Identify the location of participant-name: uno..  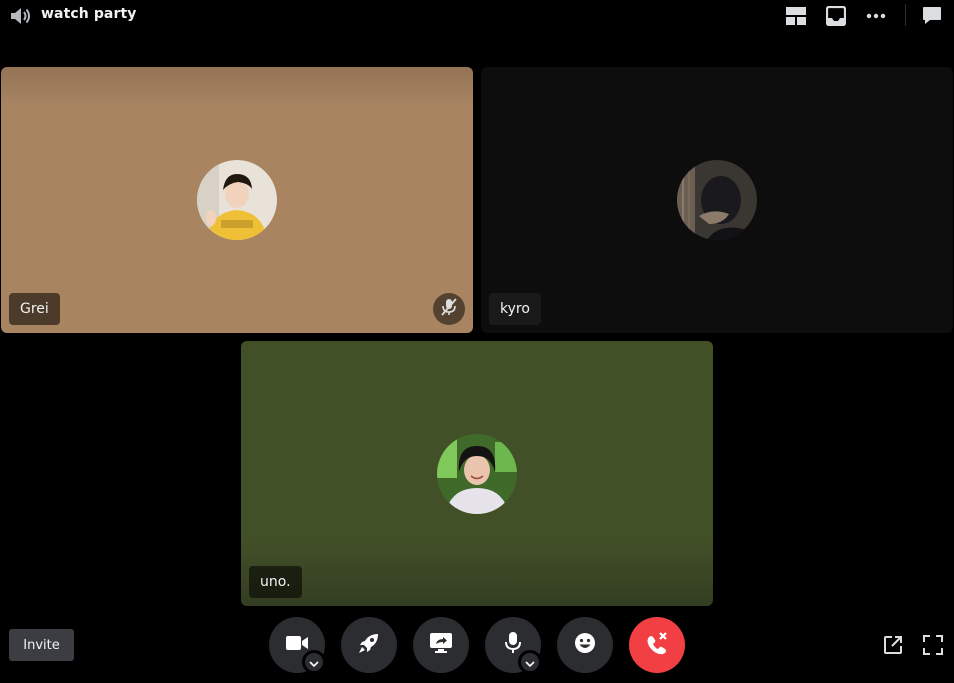
(275, 582).